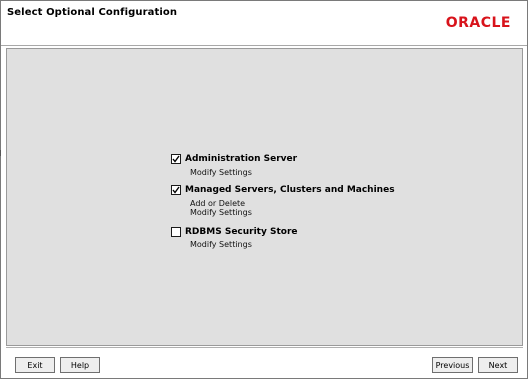 The width and height of the screenshot is (528, 379). I want to click on window-edge-mark, so click(0, 153).